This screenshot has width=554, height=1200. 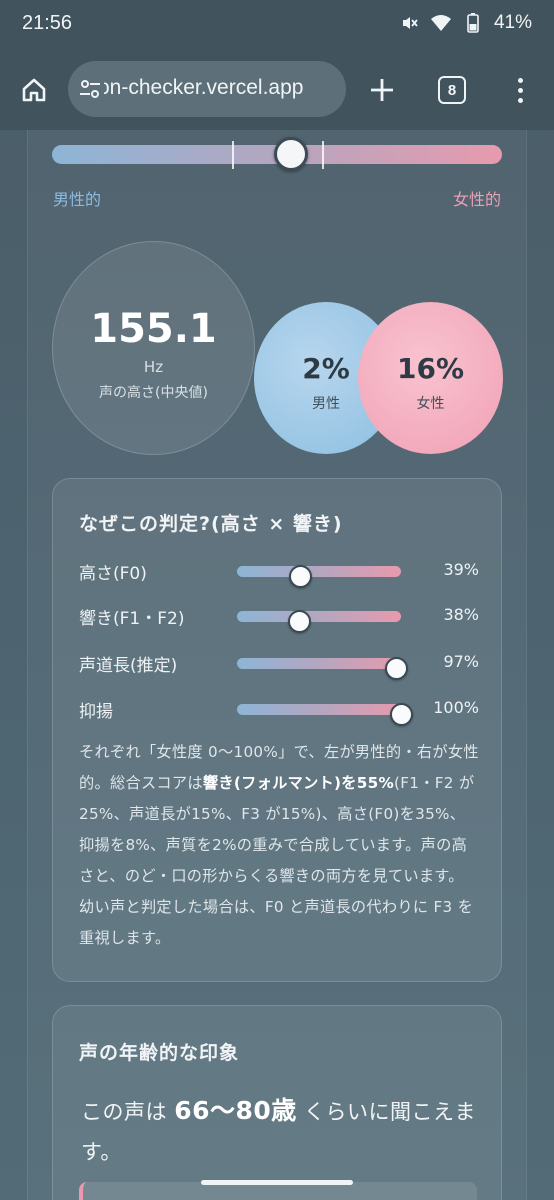 What do you see at coordinates (128, 666) in the screenshot?
I see `factor-label: 声道長(推定)` at bounding box center [128, 666].